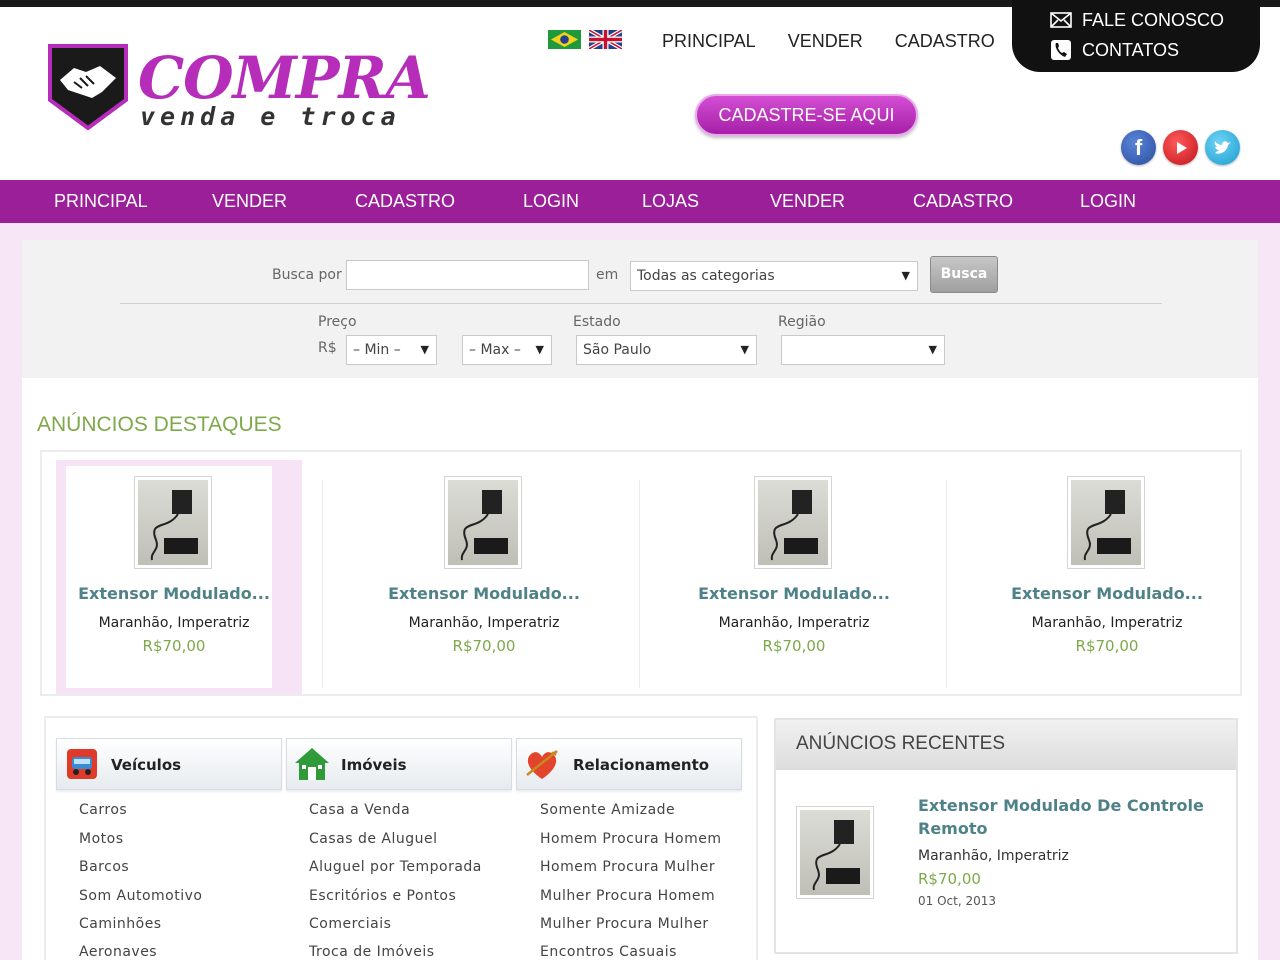 The image size is (1280, 960). I want to click on regiao-select: ▼, so click(863, 350).